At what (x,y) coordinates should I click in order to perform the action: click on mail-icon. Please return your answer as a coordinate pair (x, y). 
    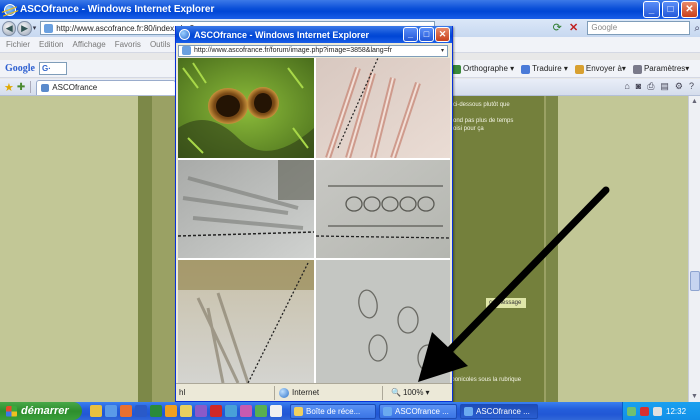
    Looking at the image, I should click on (298, 411).